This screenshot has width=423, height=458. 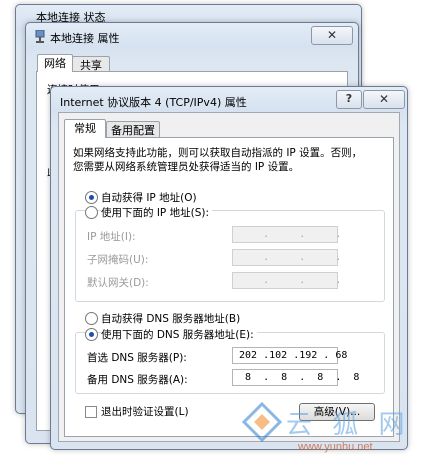 What do you see at coordinates (149, 197) in the screenshot?
I see `obtain-ip-auto-label: 自动获得 IP 地址(O)` at bounding box center [149, 197].